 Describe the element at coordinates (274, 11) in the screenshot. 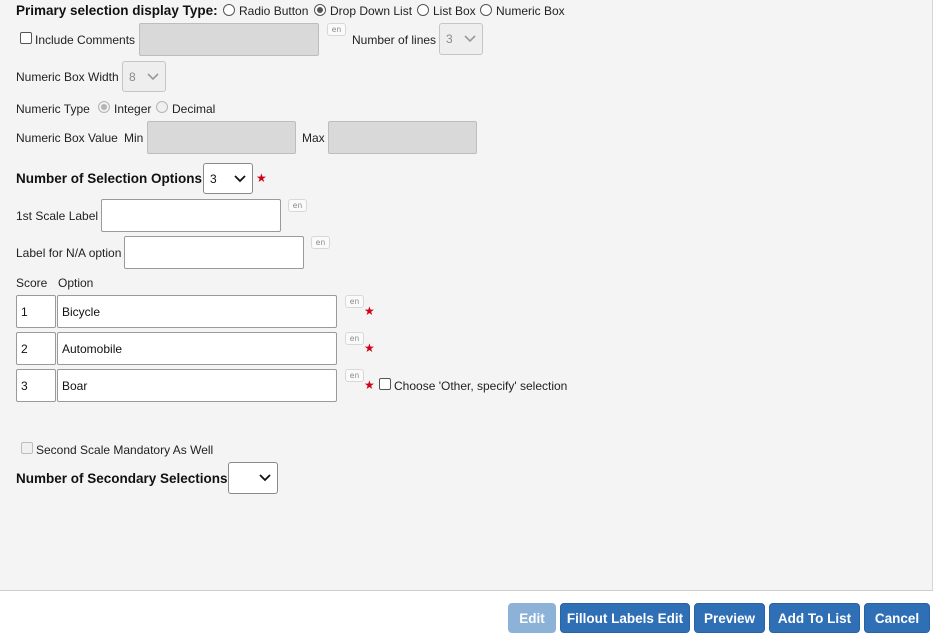

I see `radio-button-type-label: Radio Button` at that location.